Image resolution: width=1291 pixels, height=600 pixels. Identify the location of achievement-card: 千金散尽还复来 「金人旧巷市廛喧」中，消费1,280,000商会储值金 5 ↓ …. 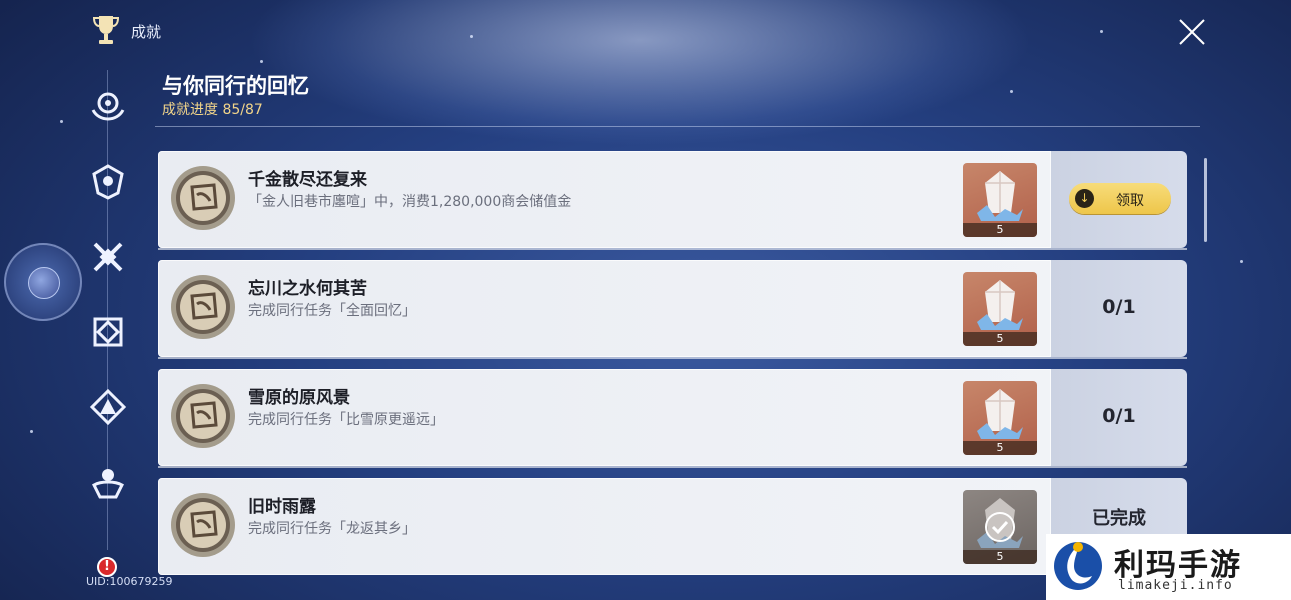
(672, 200).